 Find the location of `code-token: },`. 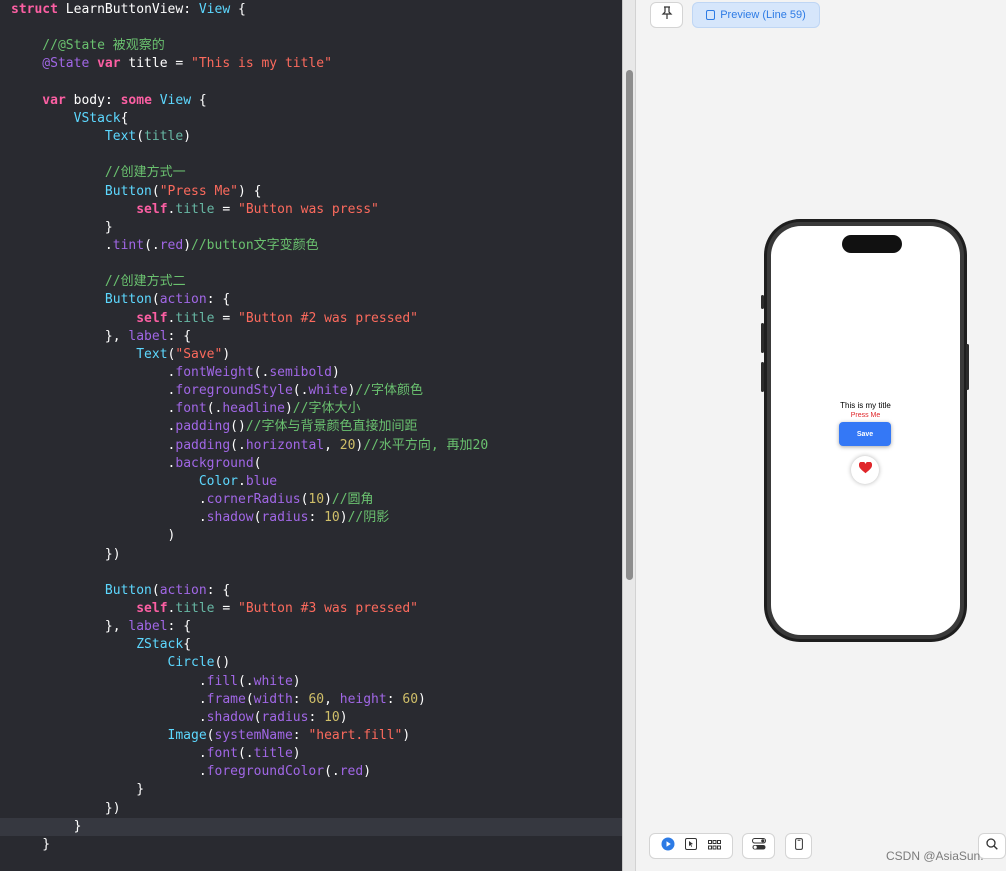

code-token: }, is located at coordinates (70, 627).